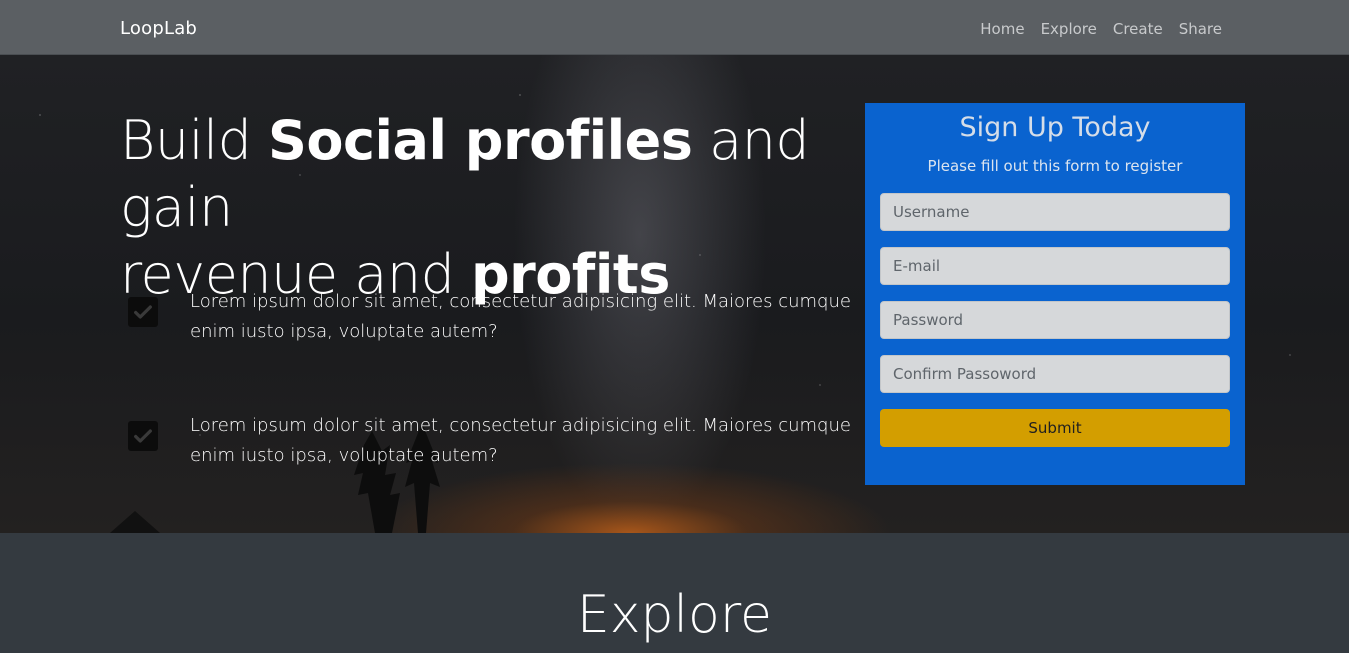  I want to click on navbar: LoopLab Home Explore Create Share, so click(674, 27).